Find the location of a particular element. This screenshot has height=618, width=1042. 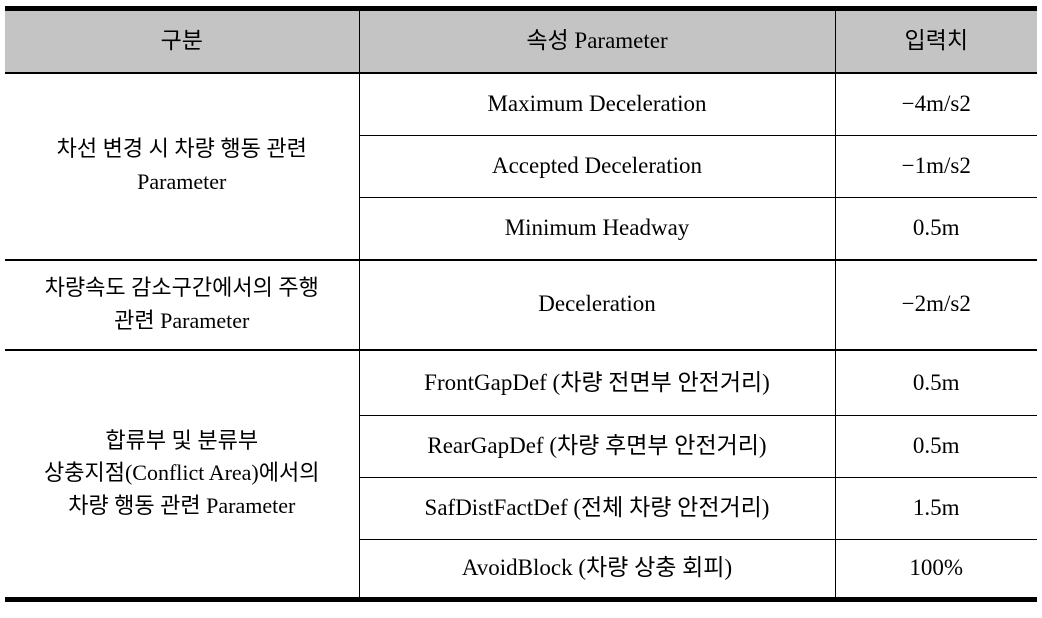

group-cell-speed-reduction: 차량속도 감소구간에서의 주행 관련 Parameter is located at coordinates (182, 304).